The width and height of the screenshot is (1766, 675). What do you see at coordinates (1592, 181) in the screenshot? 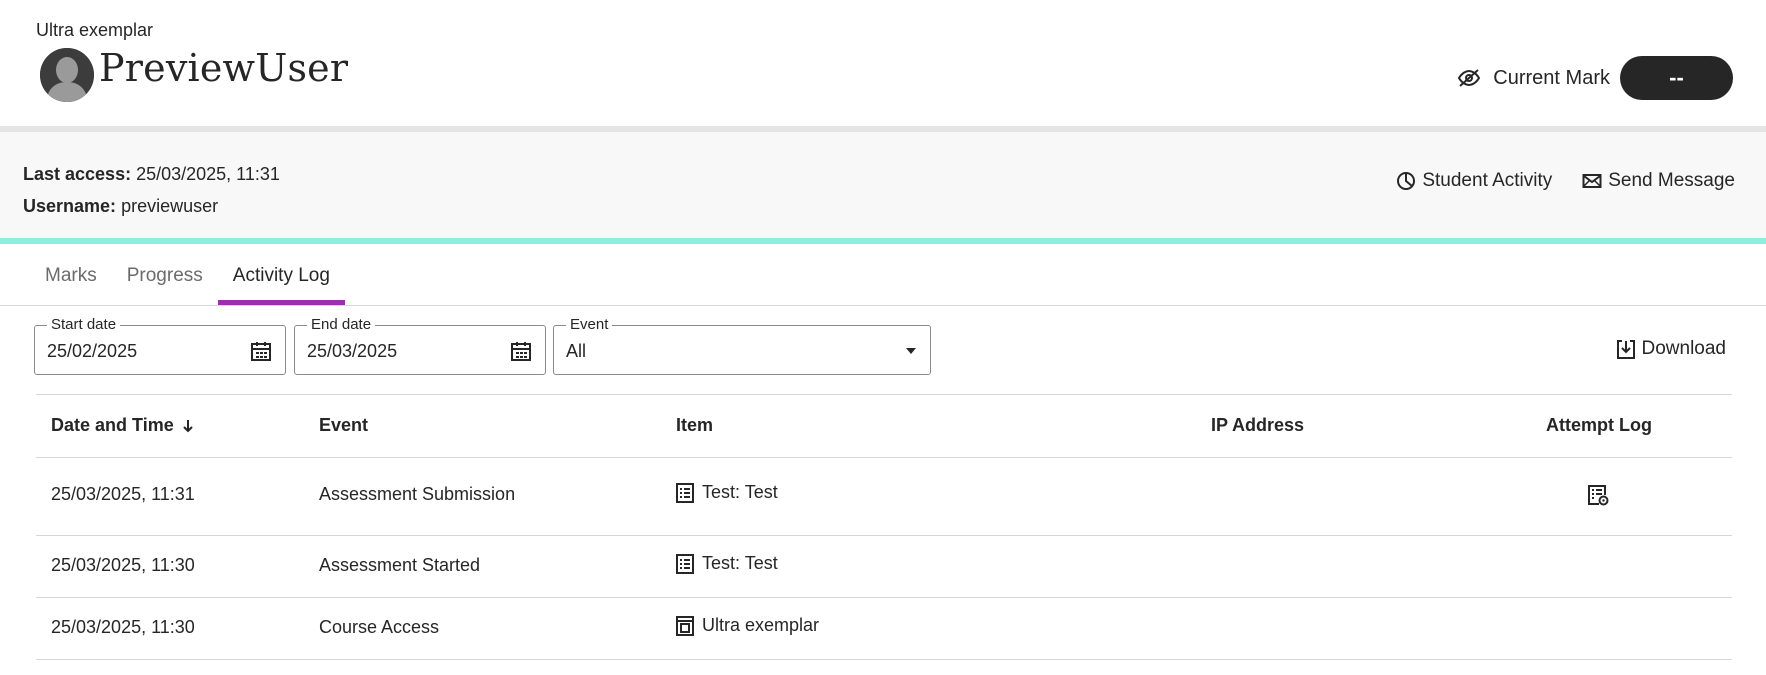
I see `envelope-icon` at bounding box center [1592, 181].